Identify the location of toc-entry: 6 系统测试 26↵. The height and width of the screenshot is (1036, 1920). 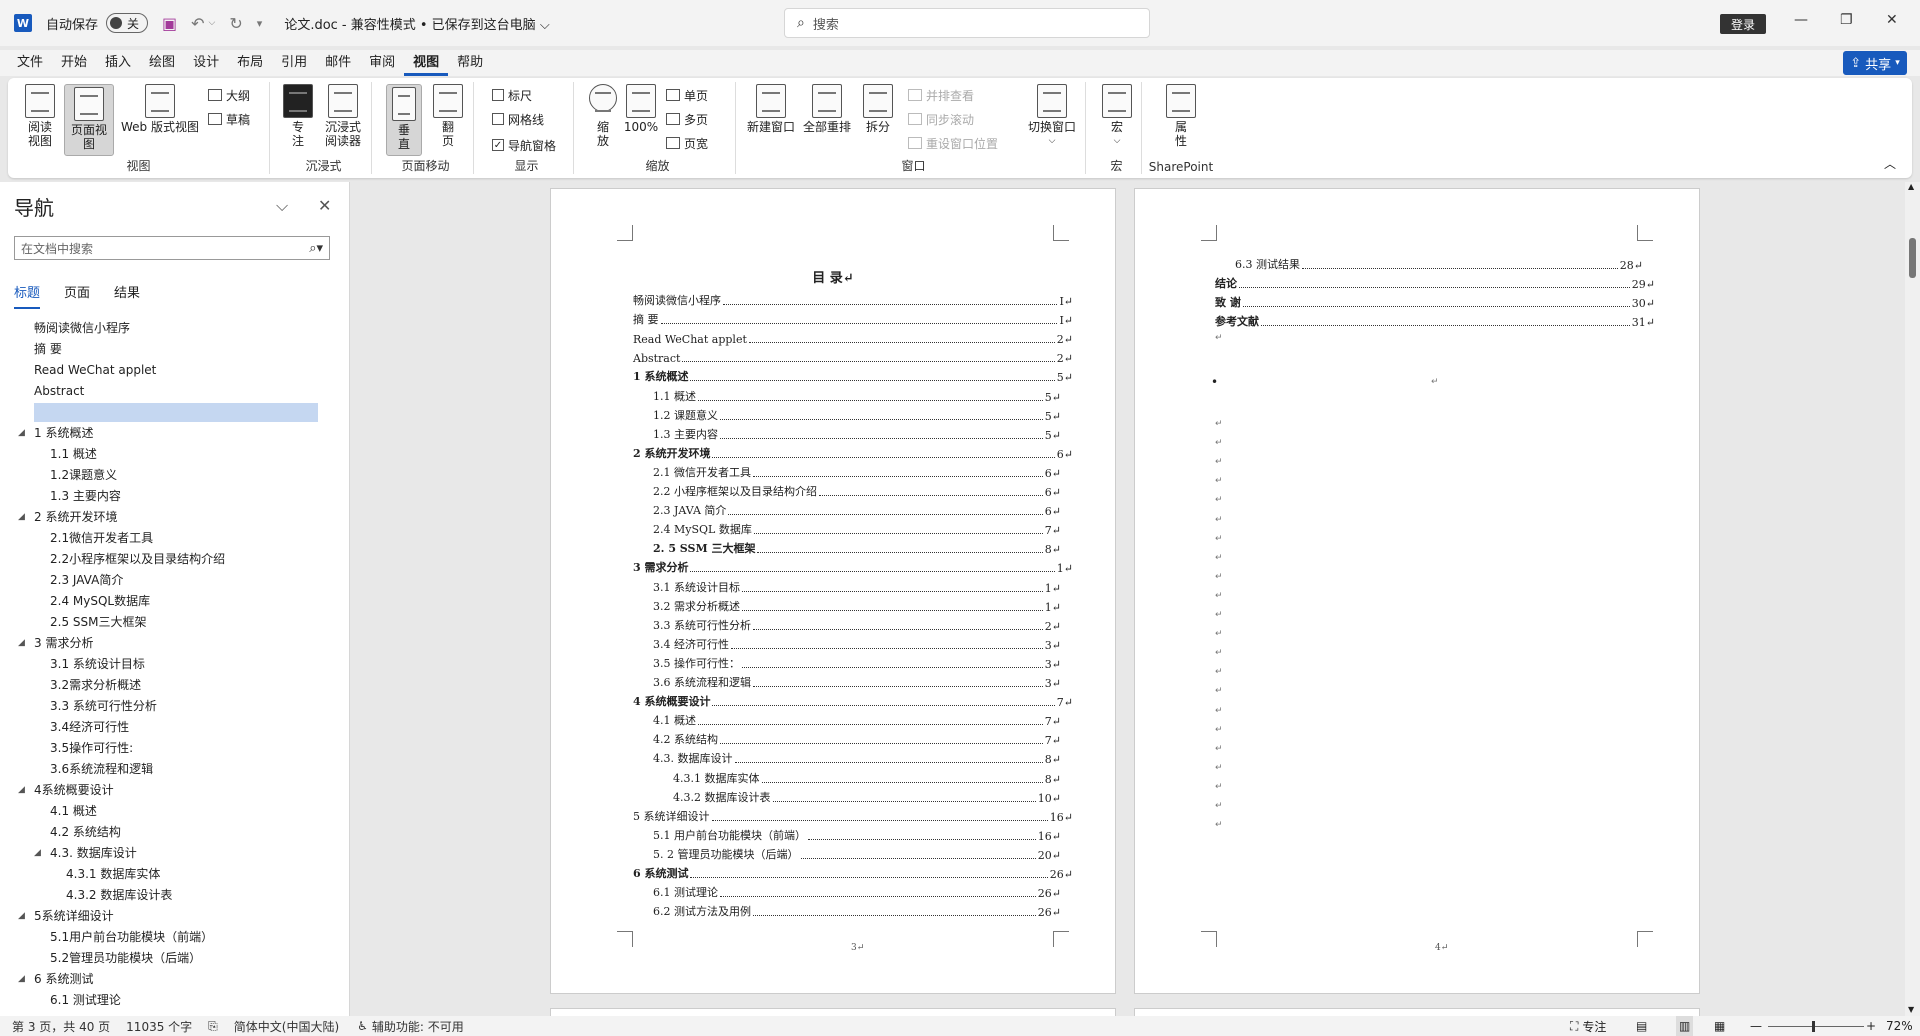
(853, 873).